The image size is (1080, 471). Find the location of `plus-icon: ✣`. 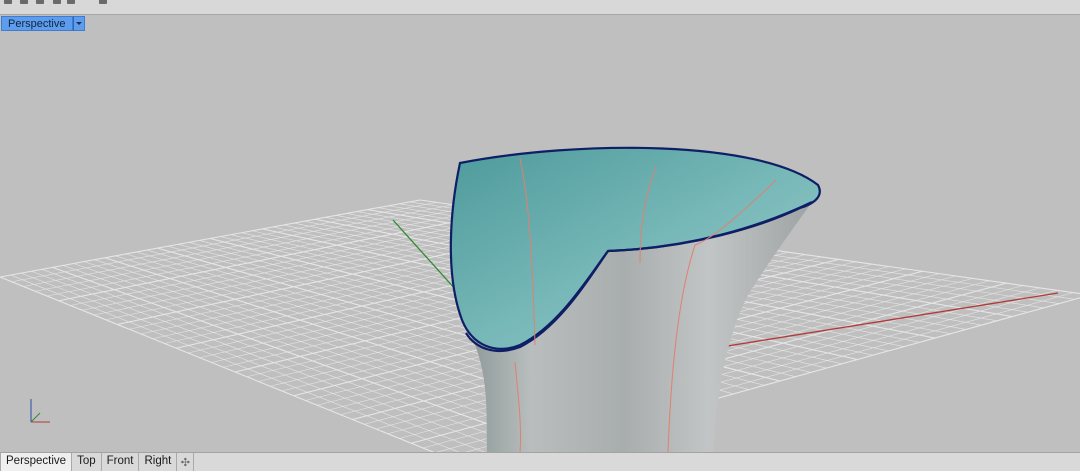

plus-icon: ✣ is located at coordinates (186, 462).